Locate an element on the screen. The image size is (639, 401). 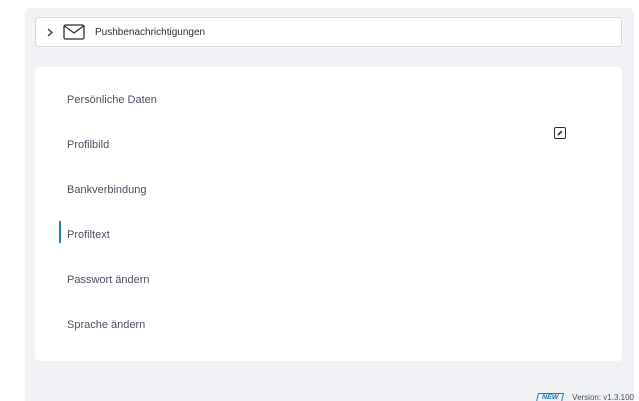
menu-item-bank-details: Bankverbindung is located at coordinates (107, 190).